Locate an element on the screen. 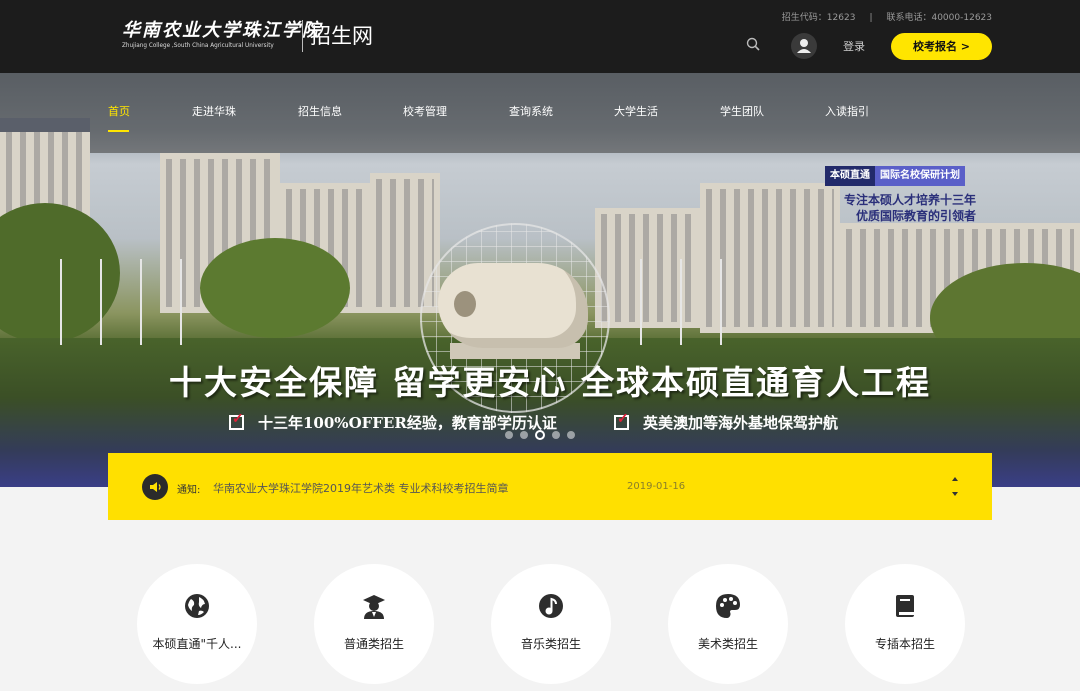  nav-item-query-system: 查询系统 is located at coordinates (531, 111).